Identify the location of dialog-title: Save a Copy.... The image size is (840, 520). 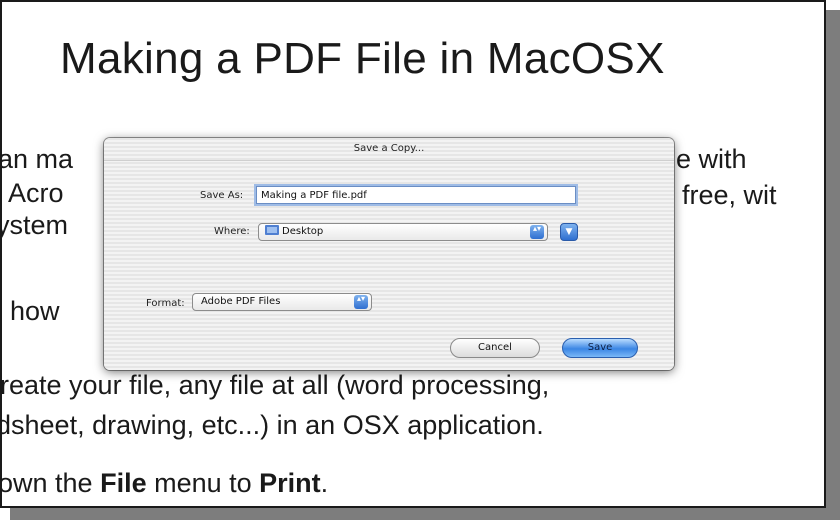
(389, 149).